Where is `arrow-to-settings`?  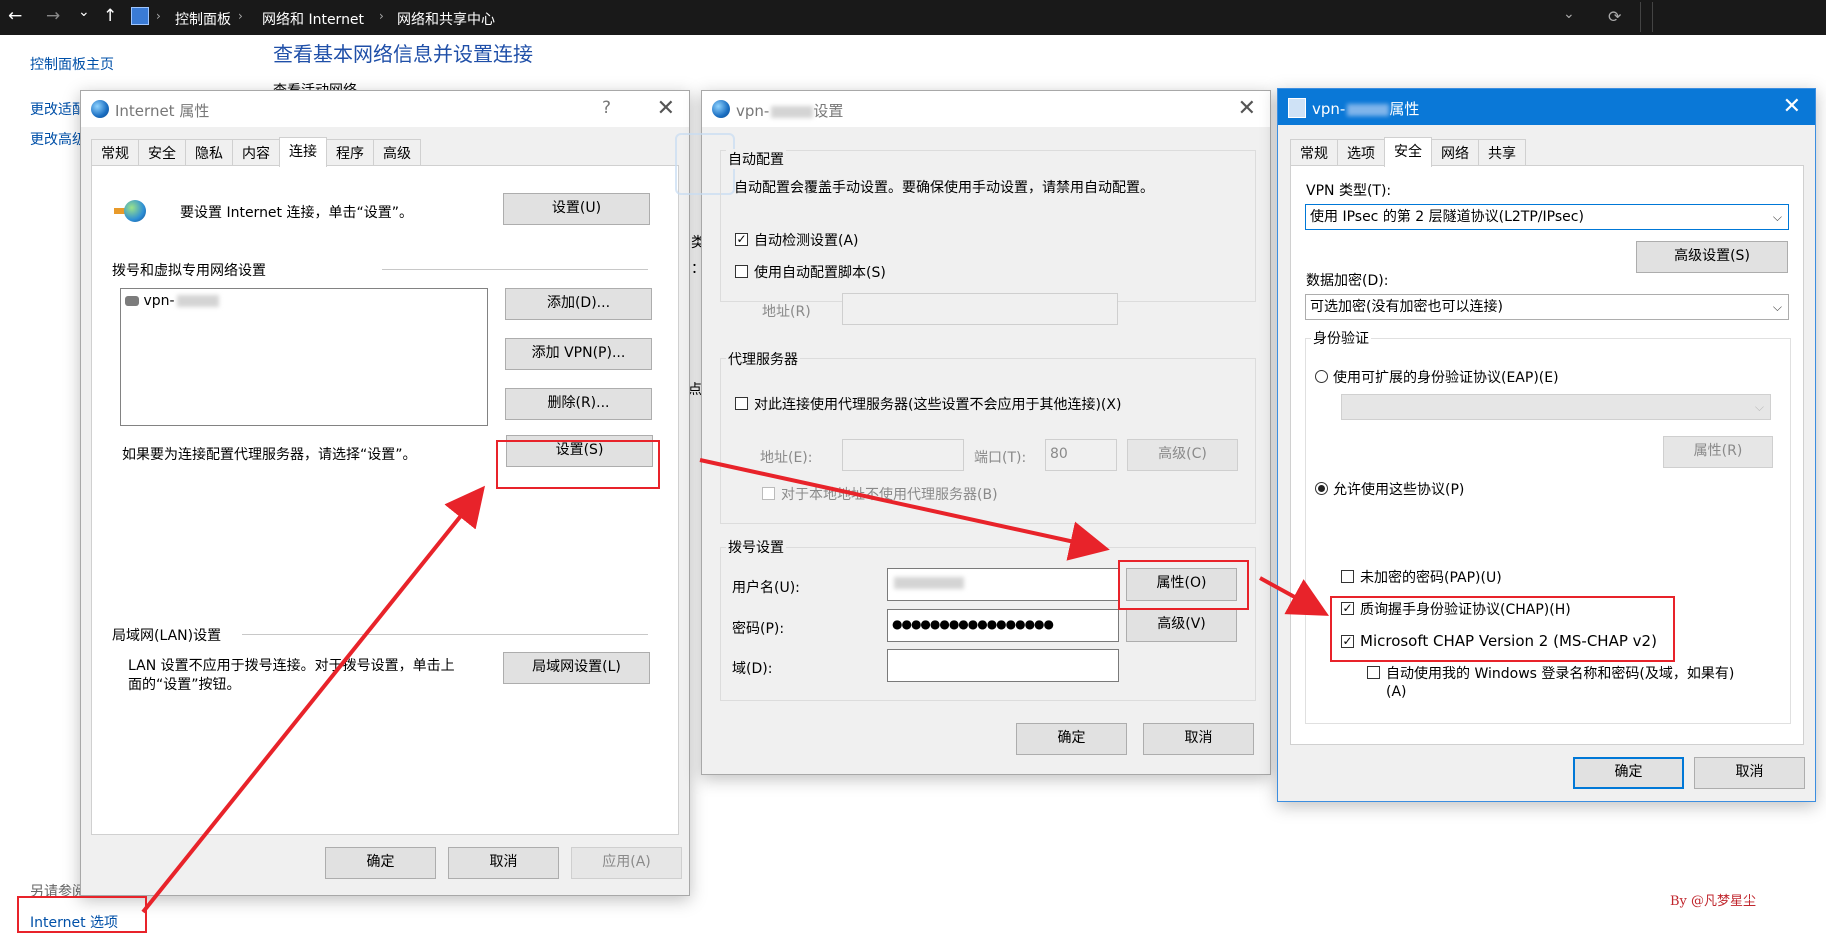
arrow-to-settings is located at coordinates (313, 699).